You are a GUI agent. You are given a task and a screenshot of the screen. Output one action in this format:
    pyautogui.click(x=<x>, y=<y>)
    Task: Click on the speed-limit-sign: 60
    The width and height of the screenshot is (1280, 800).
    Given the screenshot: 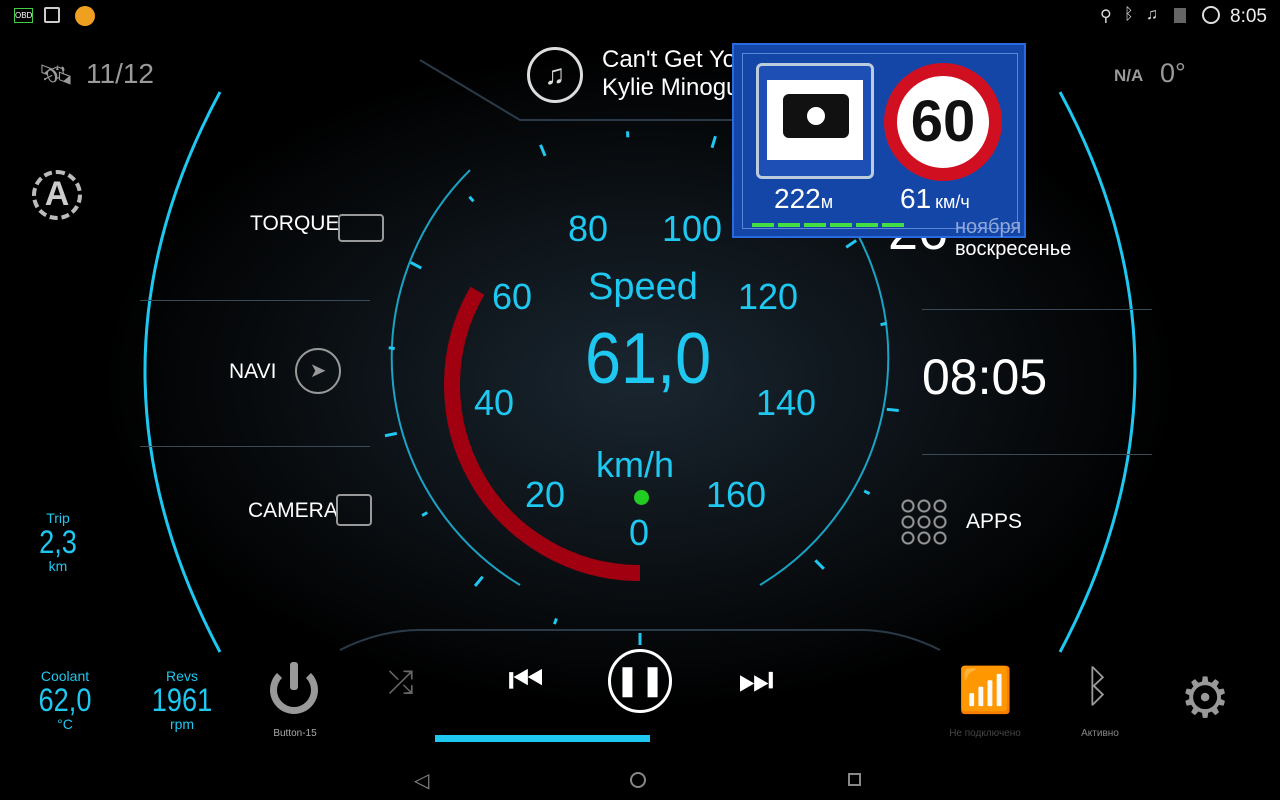 What is the action you would take?
    pyautogui.click(x=943, y=122)
    